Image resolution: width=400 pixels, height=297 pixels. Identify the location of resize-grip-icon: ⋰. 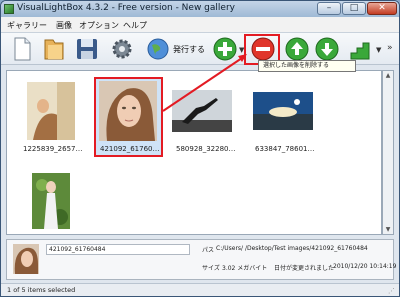
(391, 291).